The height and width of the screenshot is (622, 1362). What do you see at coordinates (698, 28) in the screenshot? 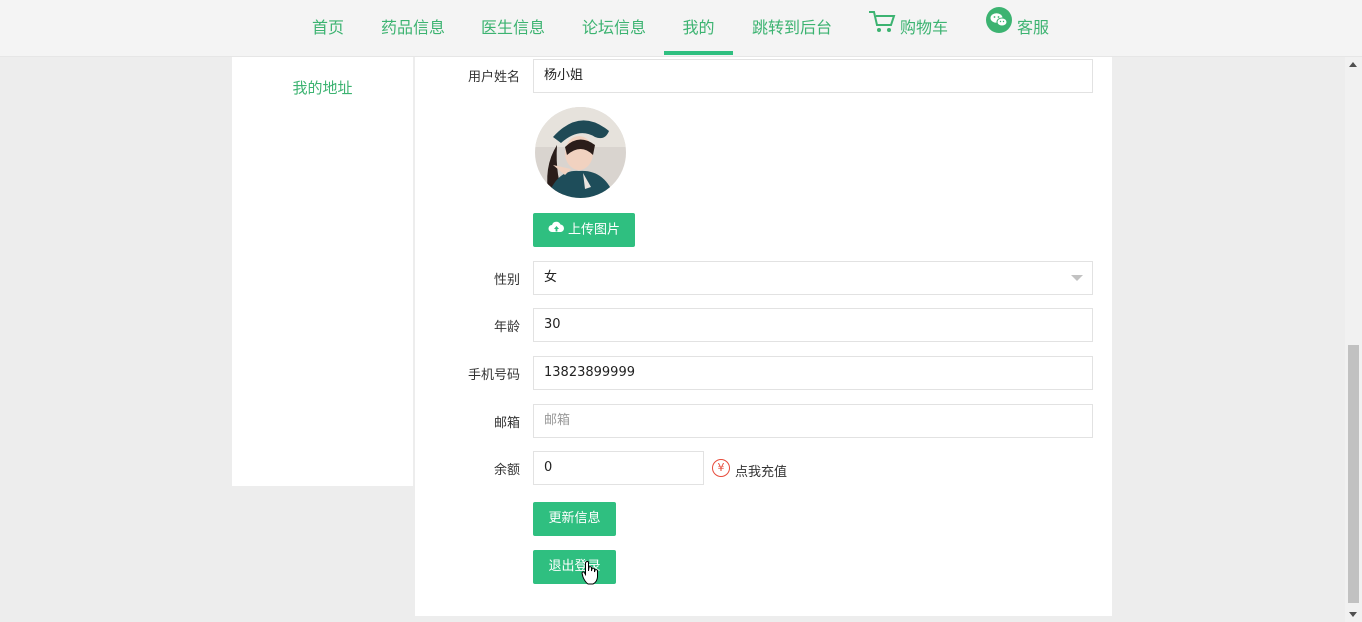
I see `nav-mine: 我的` at bounding box center [698, 28].